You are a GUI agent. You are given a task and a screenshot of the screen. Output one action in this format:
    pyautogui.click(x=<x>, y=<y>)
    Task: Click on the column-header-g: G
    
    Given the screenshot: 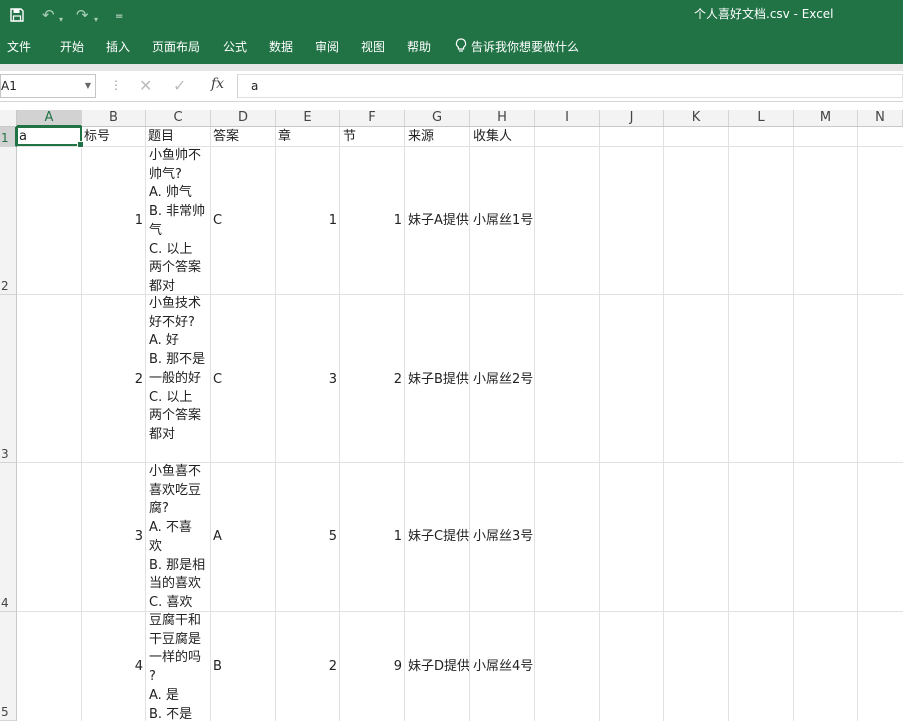 What is the action you would take?
    pyautogui.click(x=437, y=118)
    